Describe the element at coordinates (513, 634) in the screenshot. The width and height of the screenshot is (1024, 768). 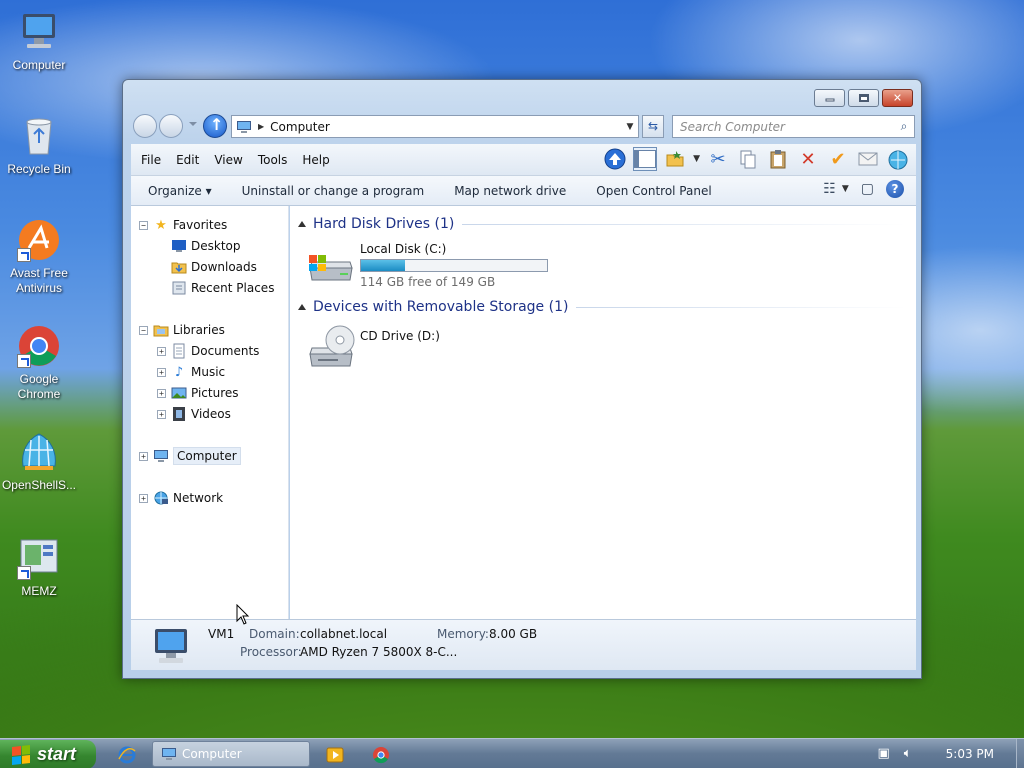
I see `memory-value: 8.00 GB` at that location.